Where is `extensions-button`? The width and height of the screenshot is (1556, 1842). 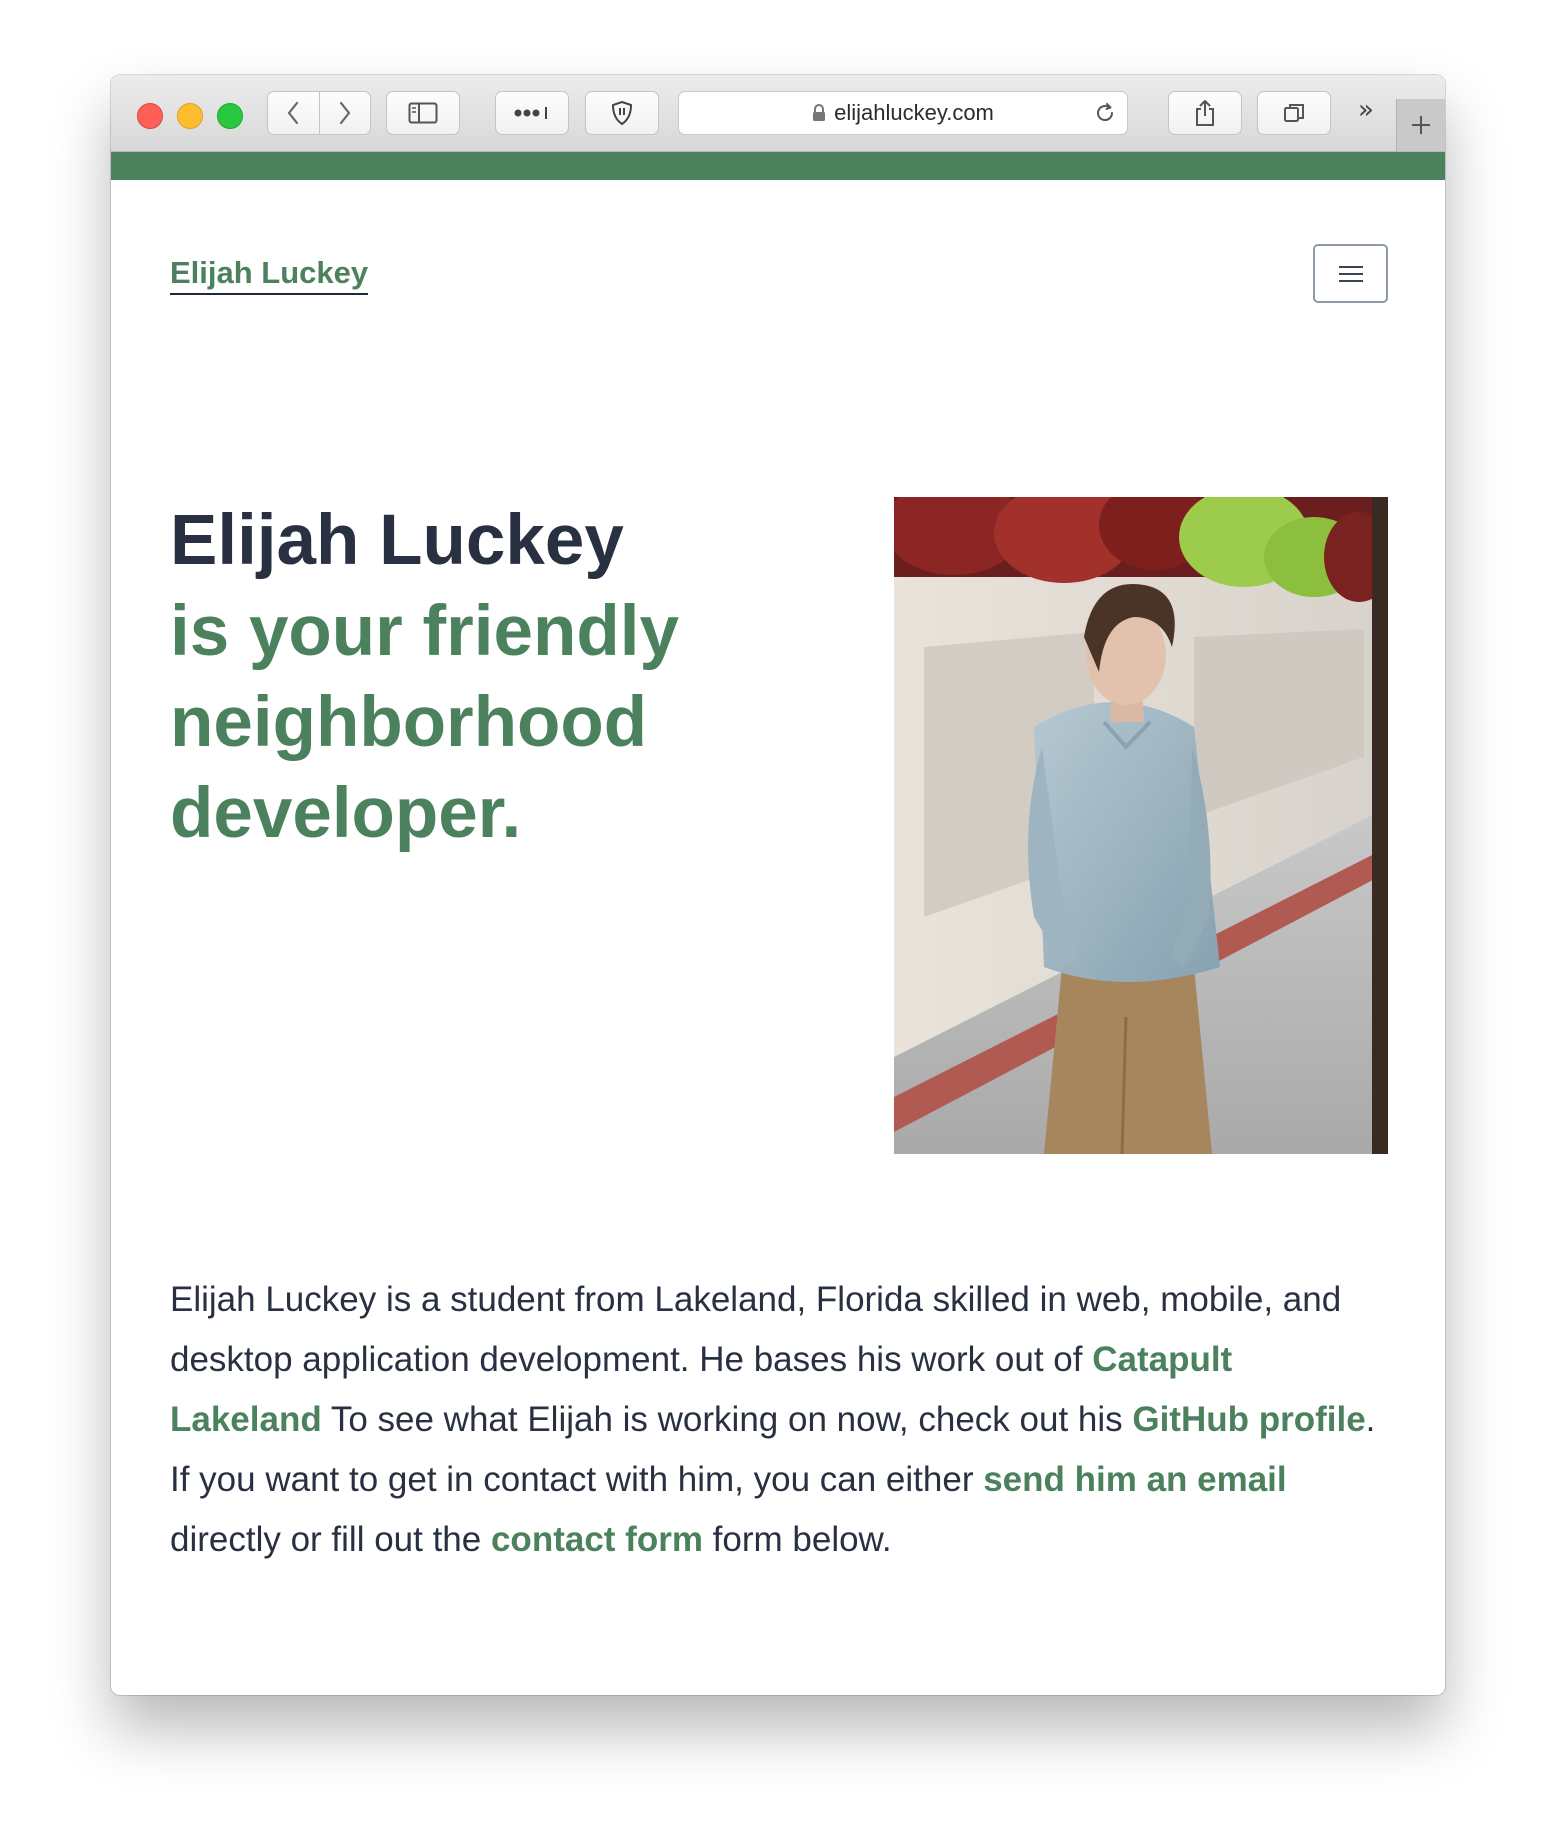 extensions-button is located at coordinates (532, 113).